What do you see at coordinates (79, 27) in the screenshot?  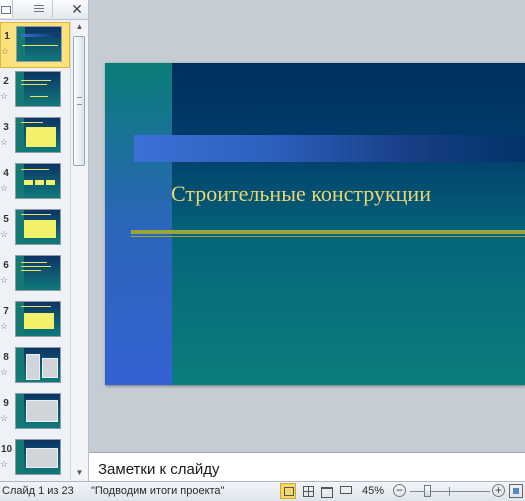 I see `scroll-up-icon: ▲` at bounding box center [79, 27].